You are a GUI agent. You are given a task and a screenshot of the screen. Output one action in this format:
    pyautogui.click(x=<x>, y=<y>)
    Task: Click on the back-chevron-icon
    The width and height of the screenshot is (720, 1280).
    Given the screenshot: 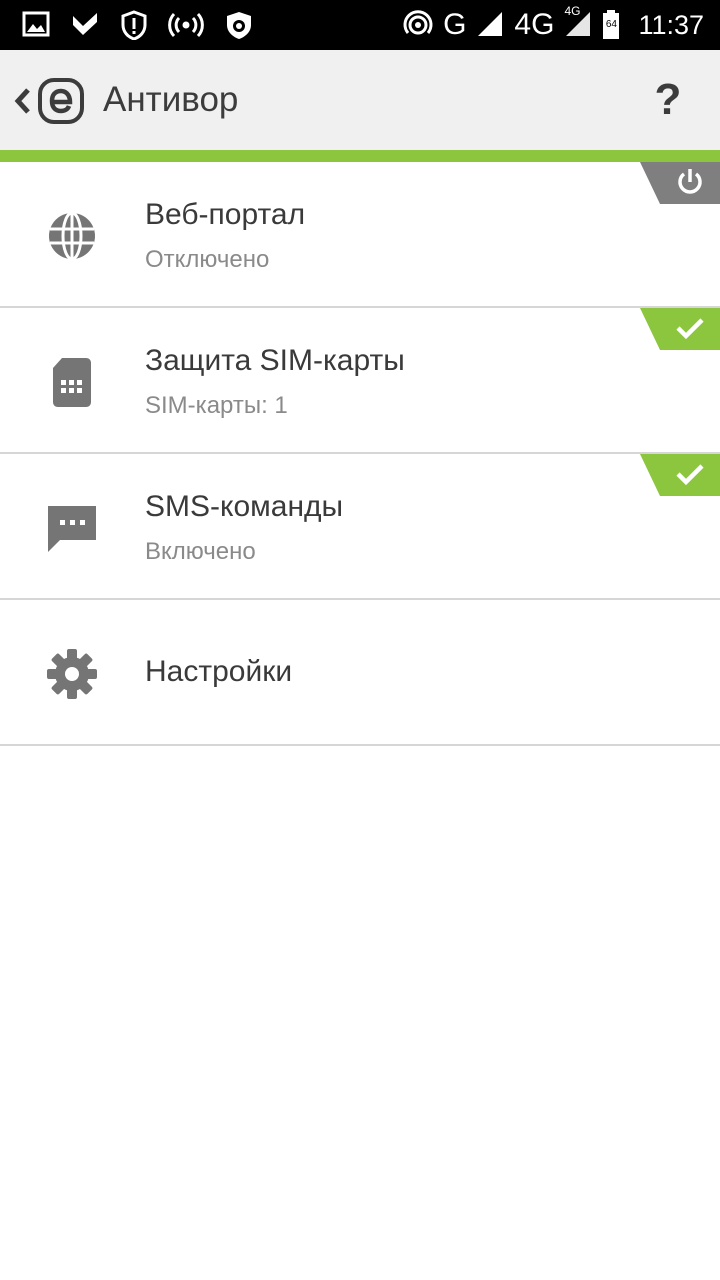 What is the action you would take?
    pyautogui.click(x=22, y=101)
    